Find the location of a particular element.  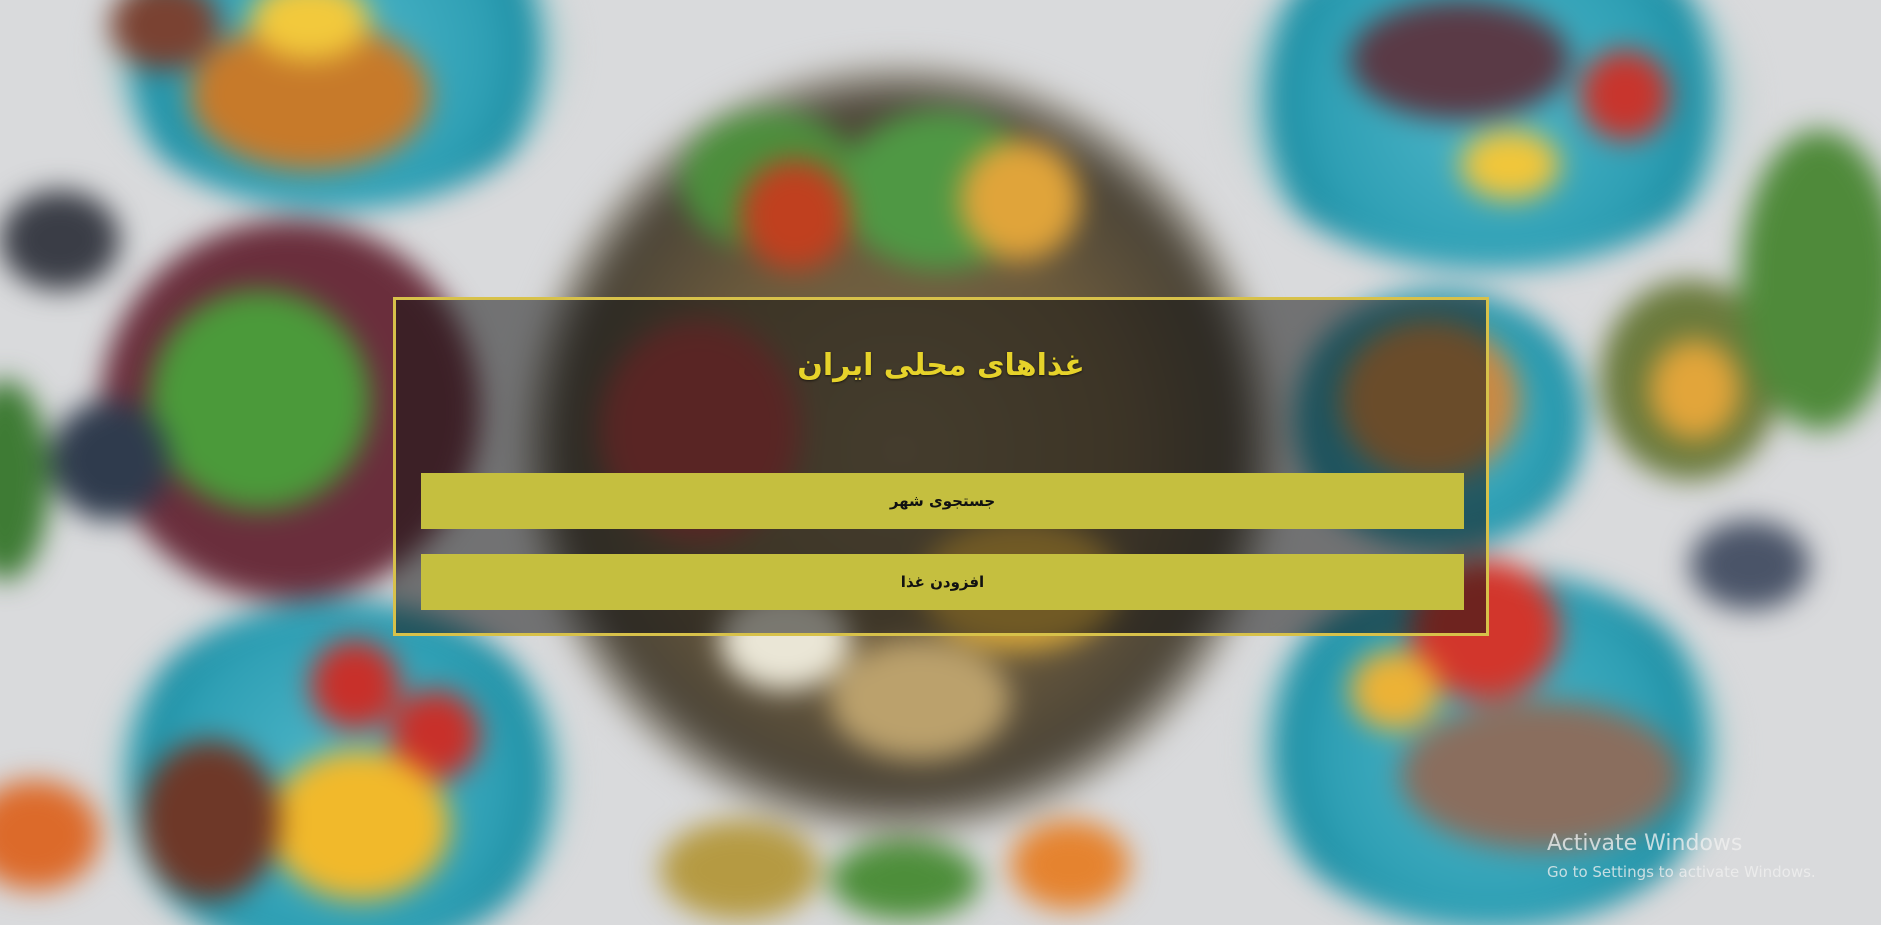

watermark-title: Activate Windows is located at coordinates (1645, 843).